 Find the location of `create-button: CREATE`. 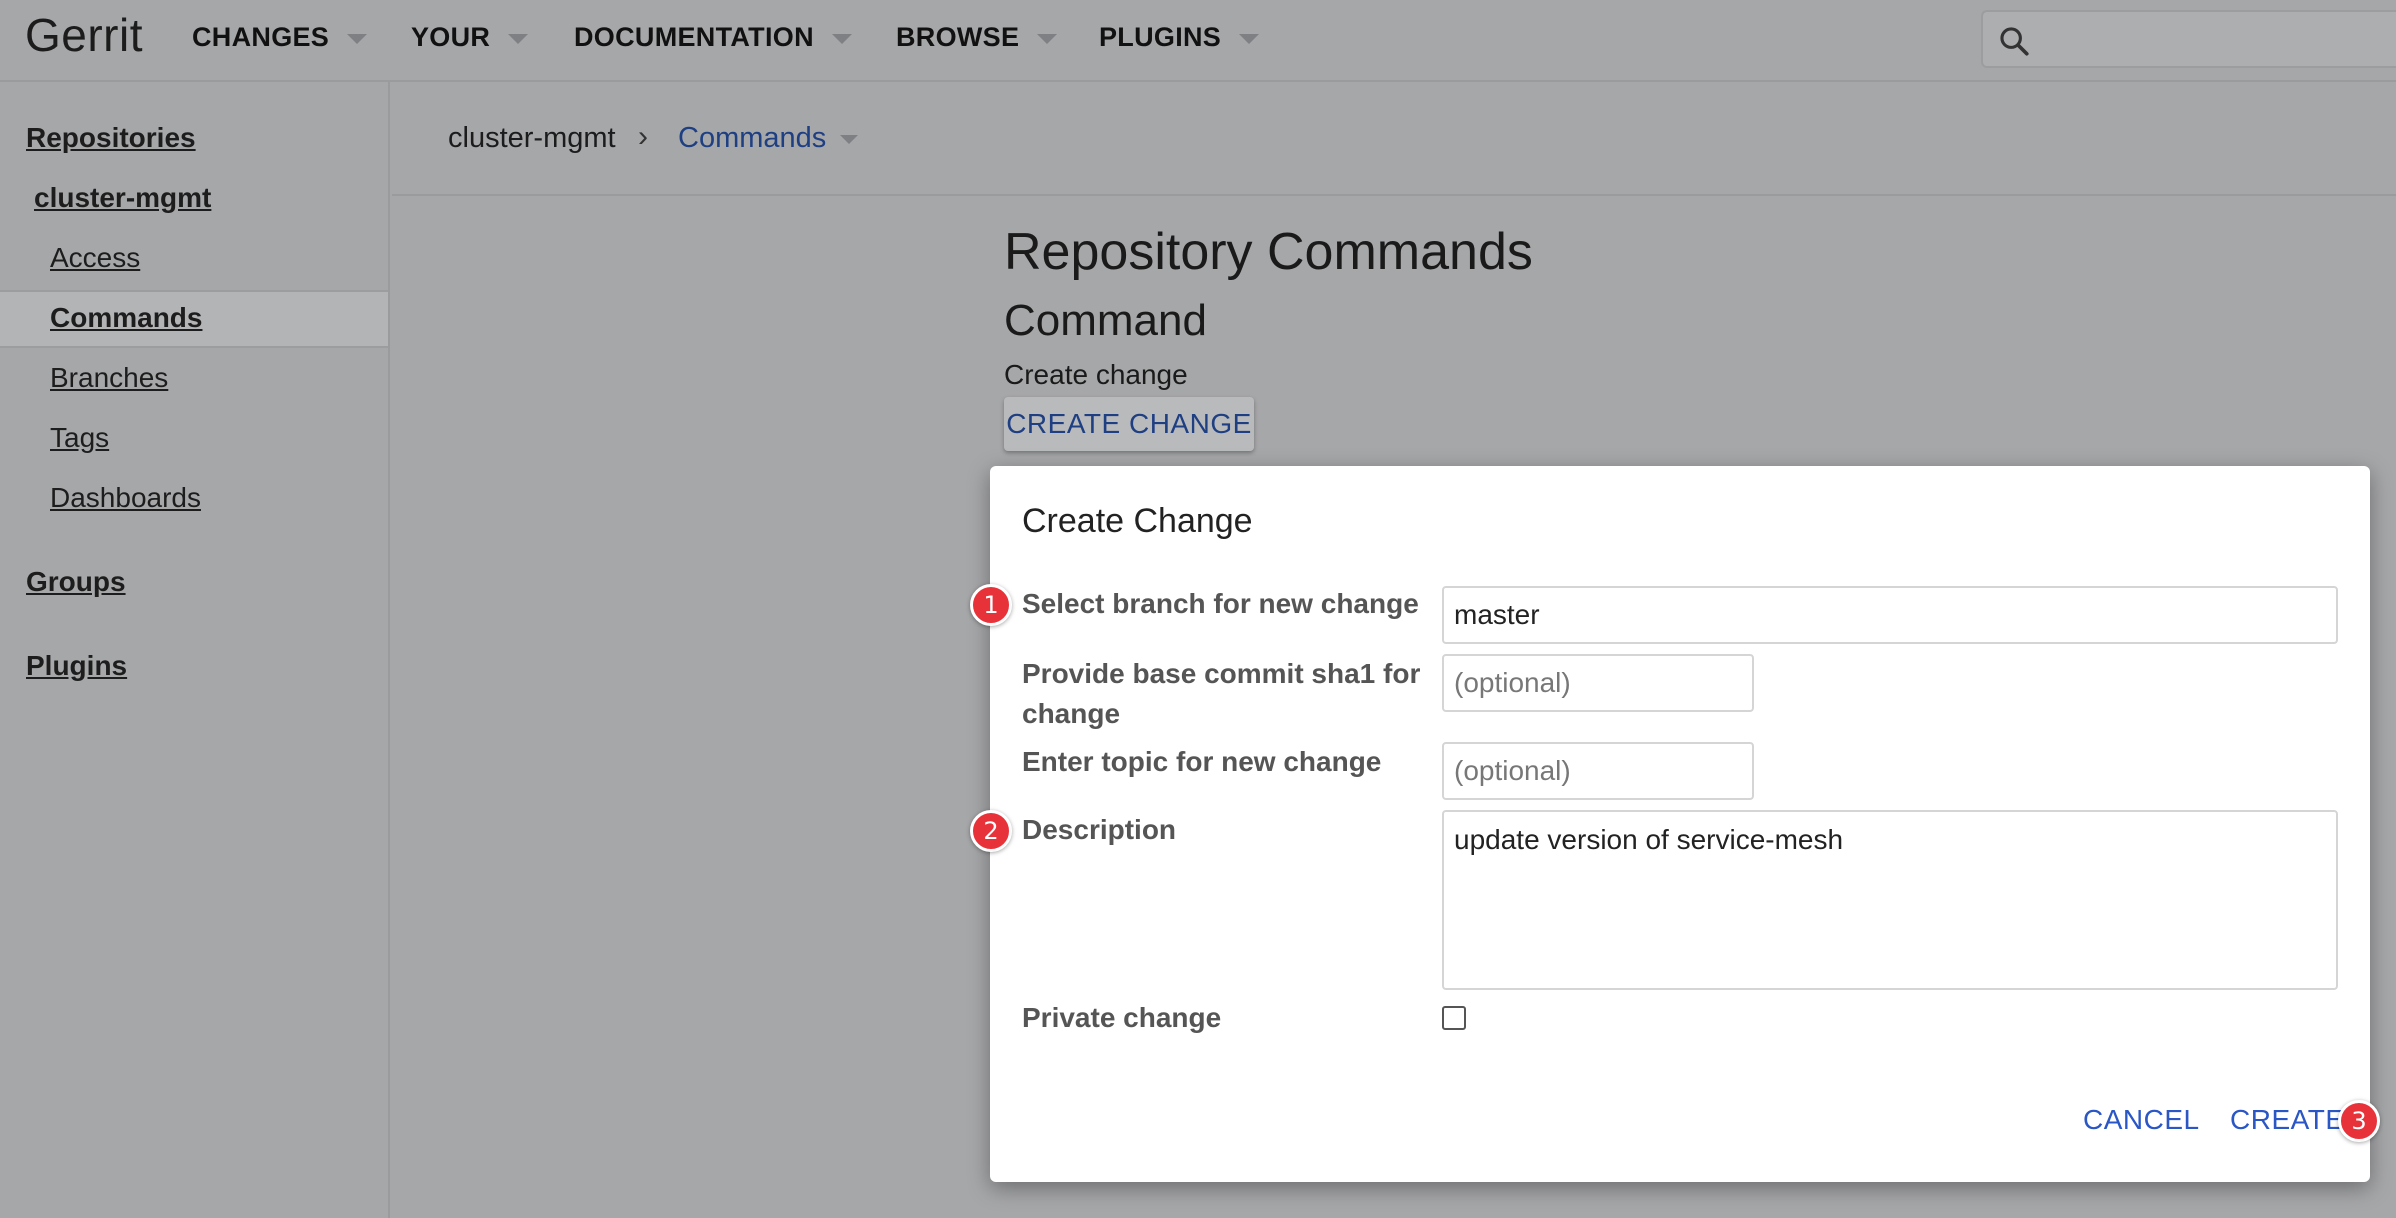

create-button: CREATE is located at coordinates (2287, 1120).